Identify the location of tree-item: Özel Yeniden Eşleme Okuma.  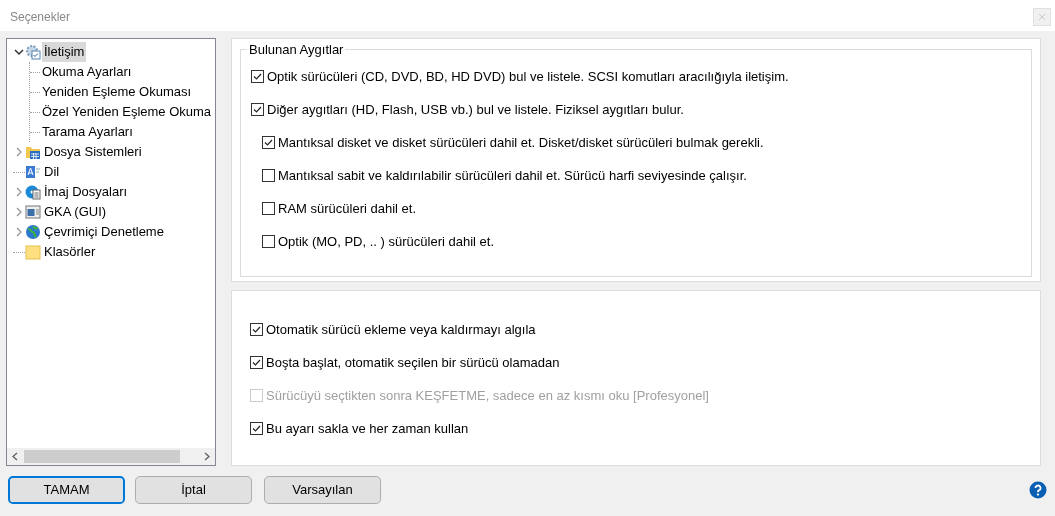
(127, 112).